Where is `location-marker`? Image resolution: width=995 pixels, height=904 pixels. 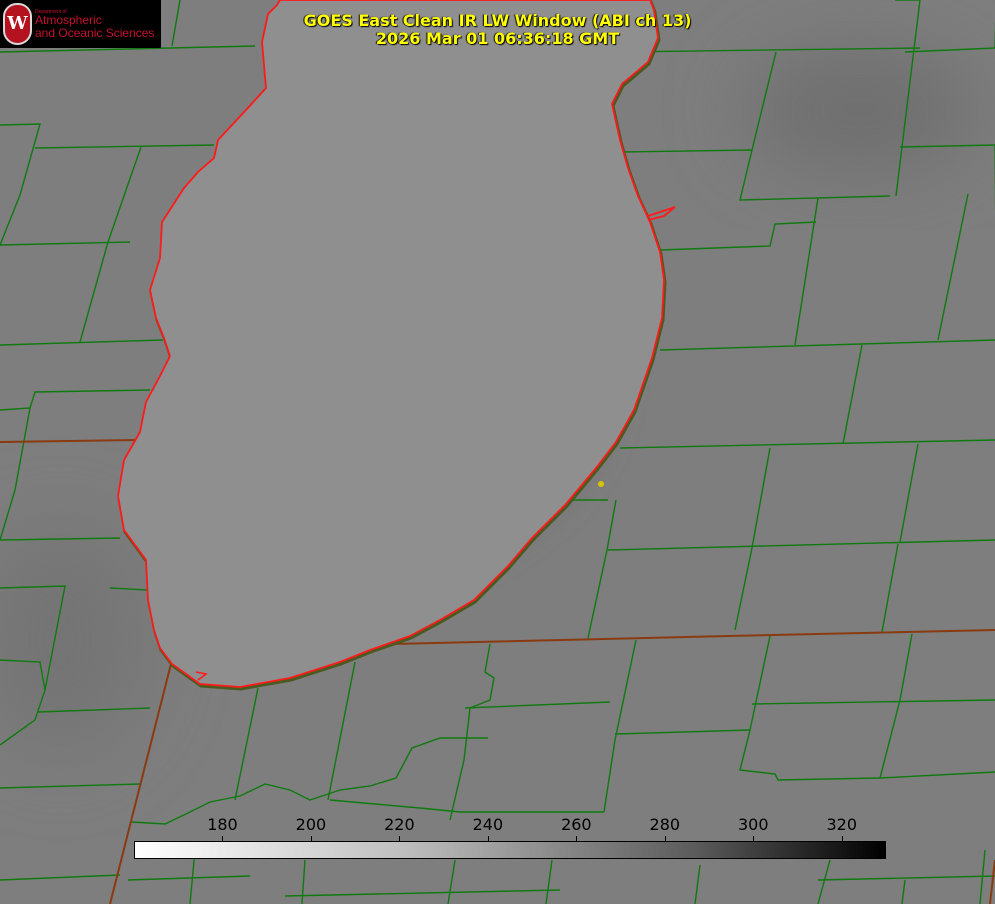
location-marker is located at coordinates (601, 484).